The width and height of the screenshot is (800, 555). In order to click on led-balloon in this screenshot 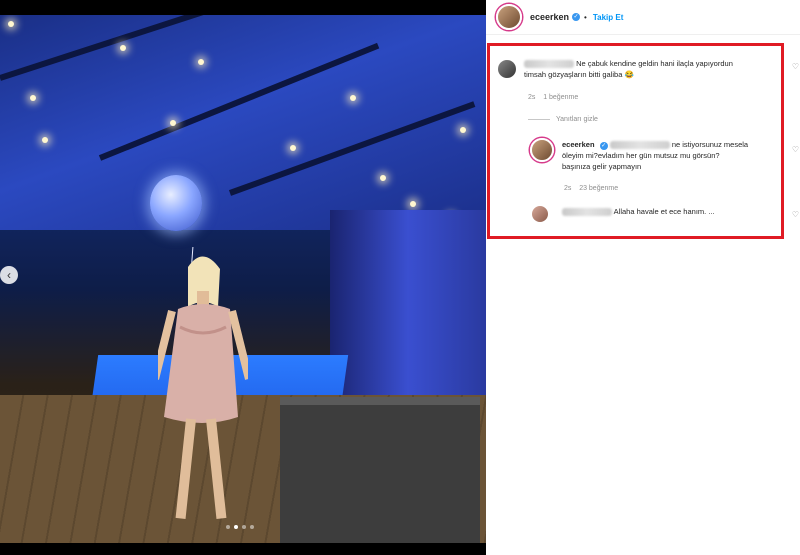, I will do `click(176, 203)`.